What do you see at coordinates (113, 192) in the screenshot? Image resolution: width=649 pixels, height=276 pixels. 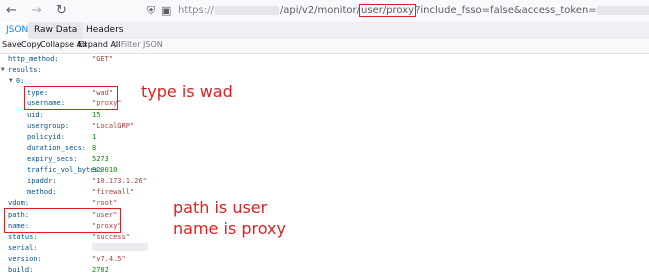 I see `json-value: "firewall"` at bounding box center [113, 192].